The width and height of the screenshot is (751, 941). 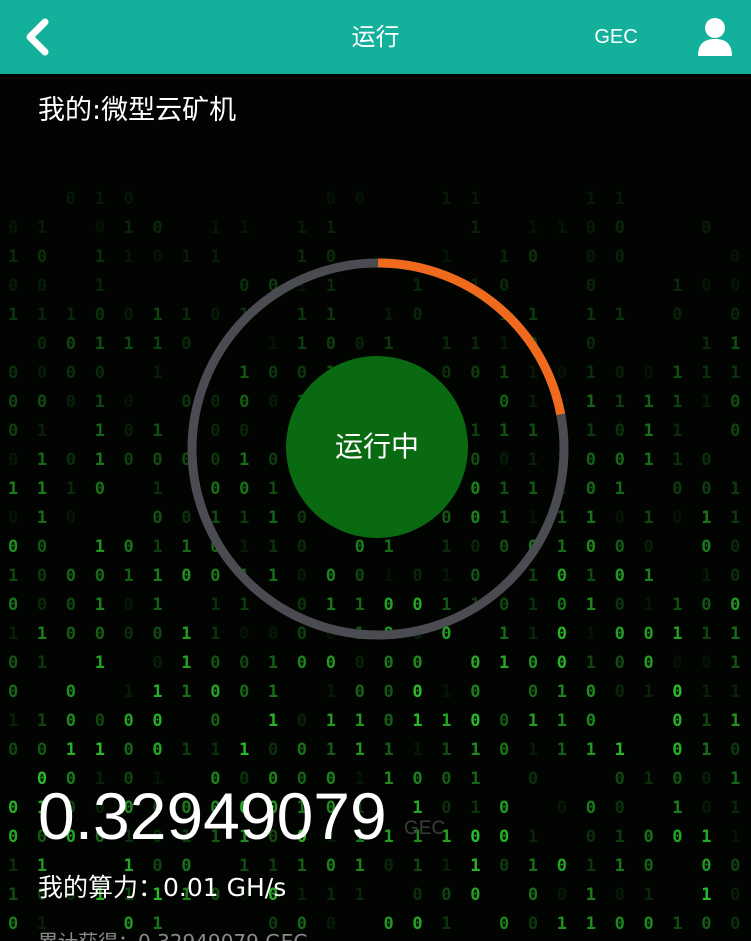 I want to click on status-button: 运行中, so click(x=377, y=447).